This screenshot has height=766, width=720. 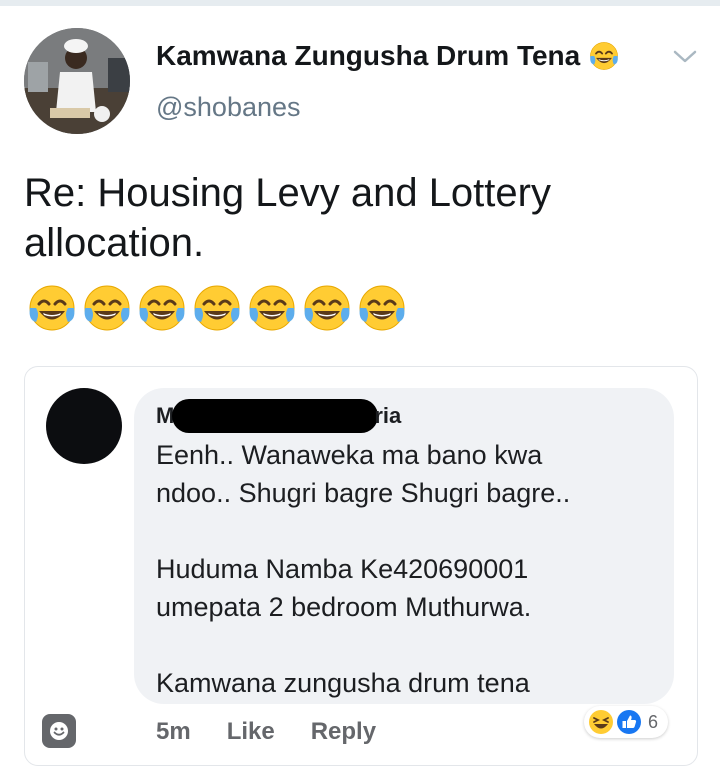 I want to click on commenter-name-end: ria, so click(x=388, y=415).